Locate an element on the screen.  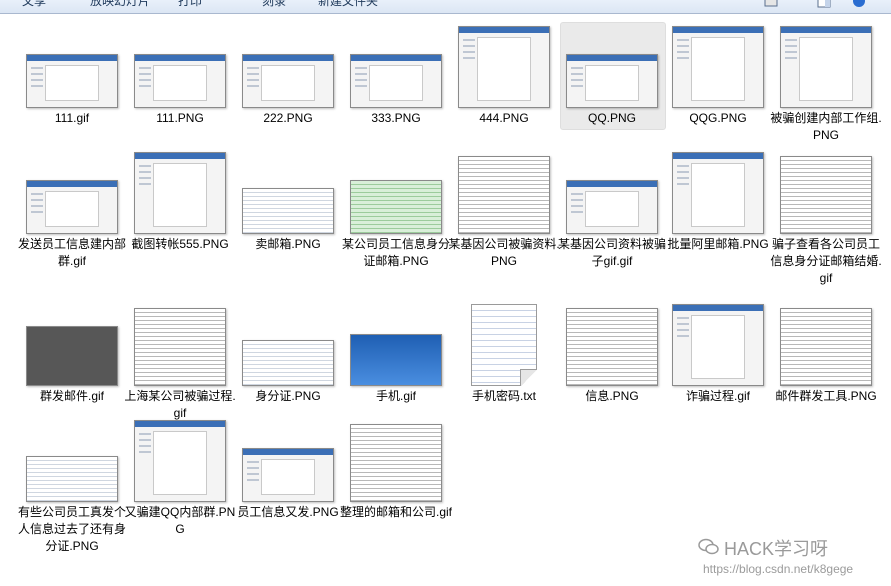
file-item: 发送员工信息建内部群.gif is located at coordinates (72, 208).